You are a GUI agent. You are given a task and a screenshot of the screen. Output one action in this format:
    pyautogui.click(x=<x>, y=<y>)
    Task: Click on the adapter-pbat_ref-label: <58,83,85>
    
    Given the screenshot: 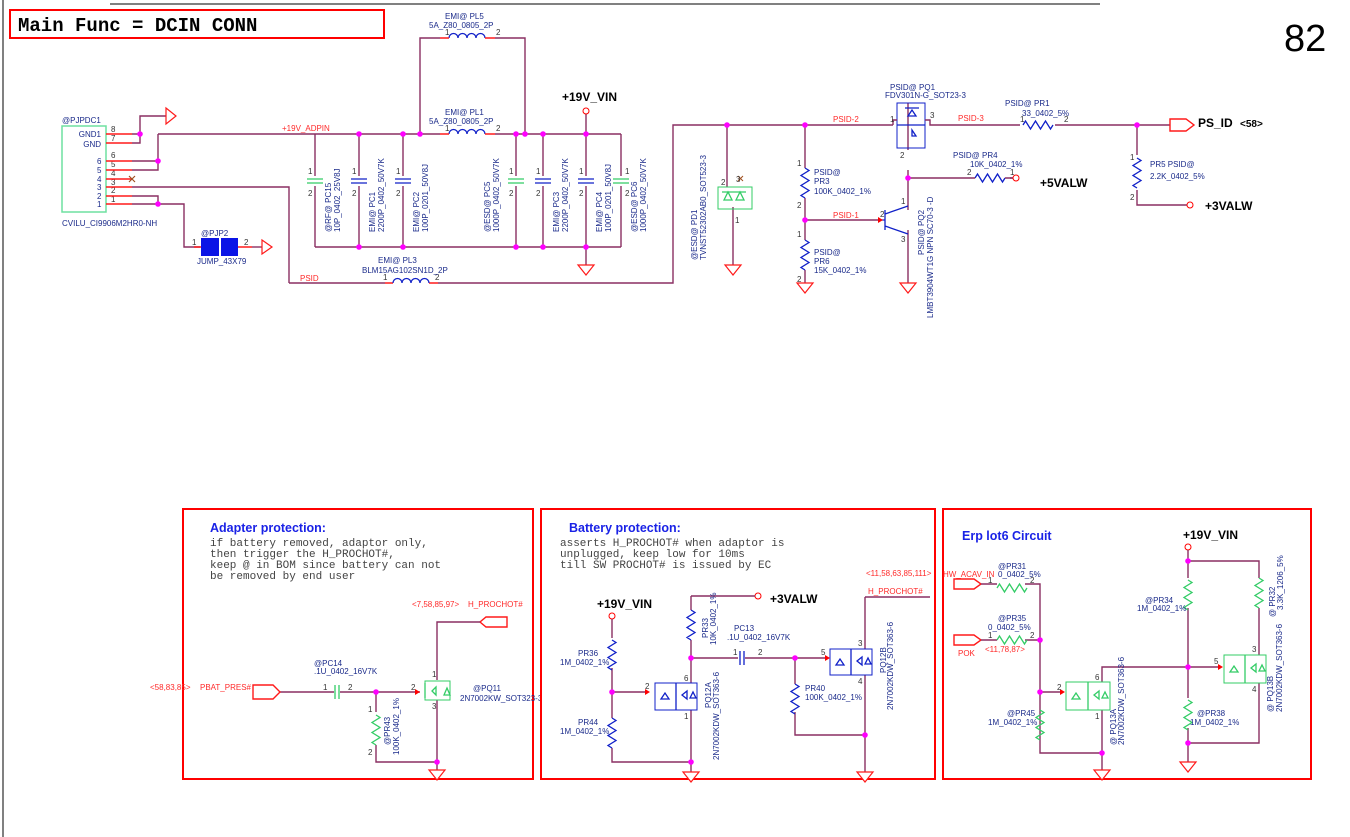 What is the action you would take?
    pyautogui.click(x=170, y=687)
    